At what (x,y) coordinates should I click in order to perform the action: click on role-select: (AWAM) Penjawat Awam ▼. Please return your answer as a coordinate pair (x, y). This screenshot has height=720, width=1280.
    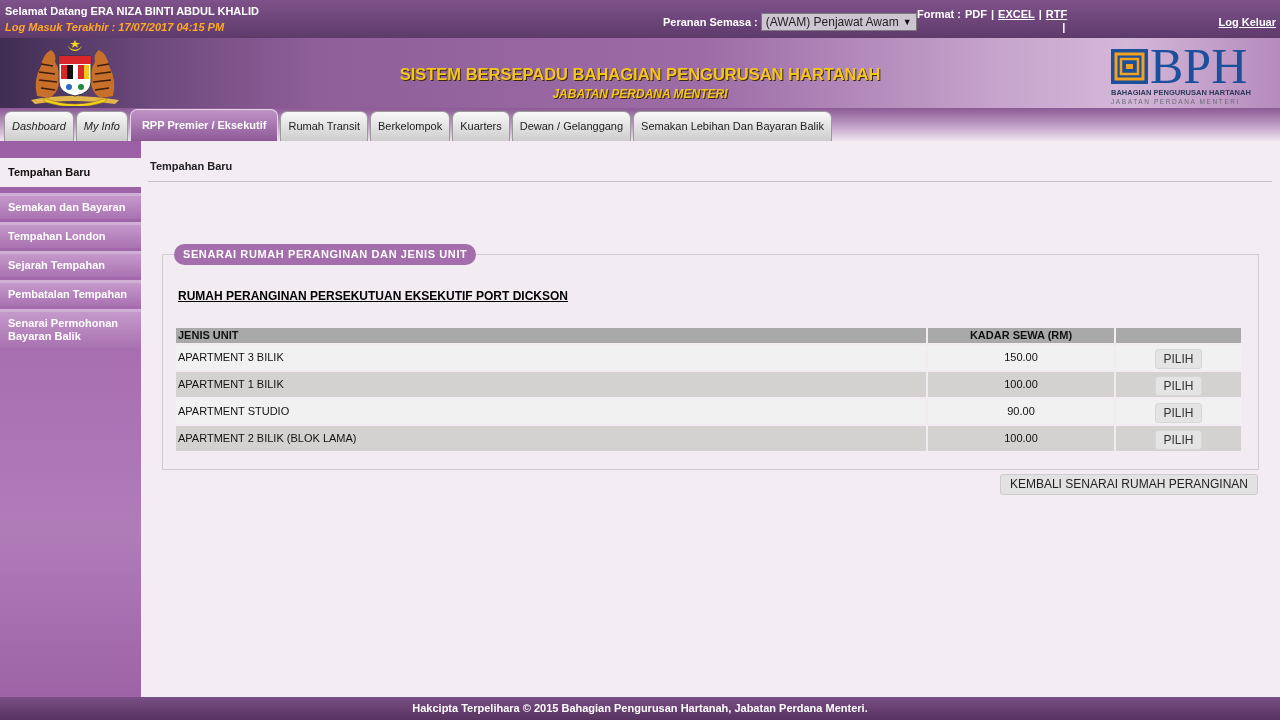
    Looking at the image, I should click on (838, 22).